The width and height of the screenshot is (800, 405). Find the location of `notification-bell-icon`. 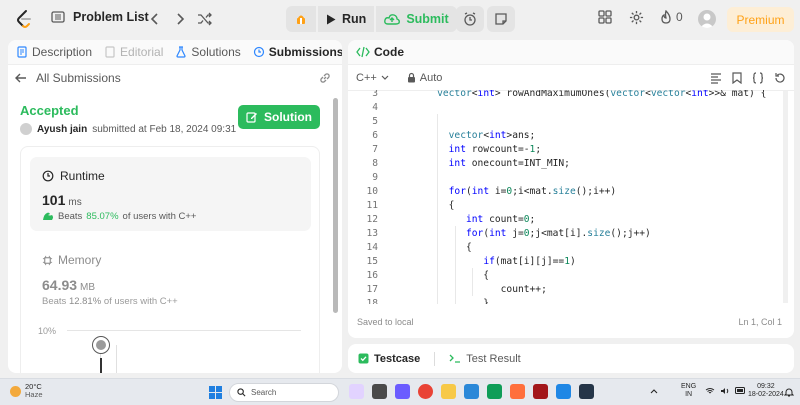

notification-bell-icon is located at coordinates (789, 392).